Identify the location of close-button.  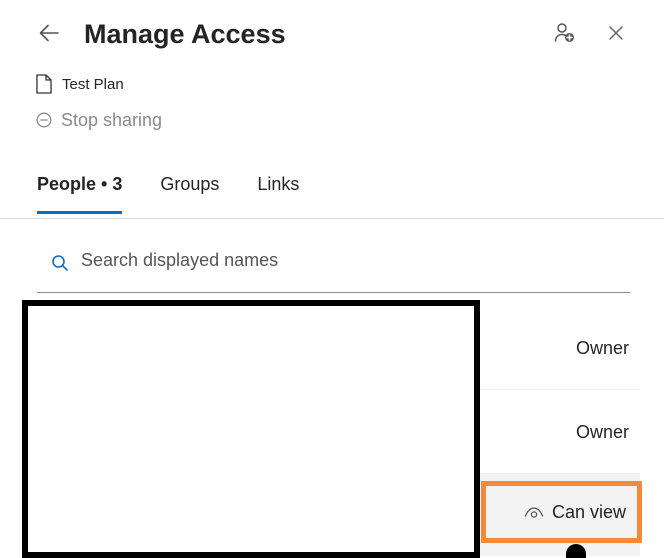
(616, 33).